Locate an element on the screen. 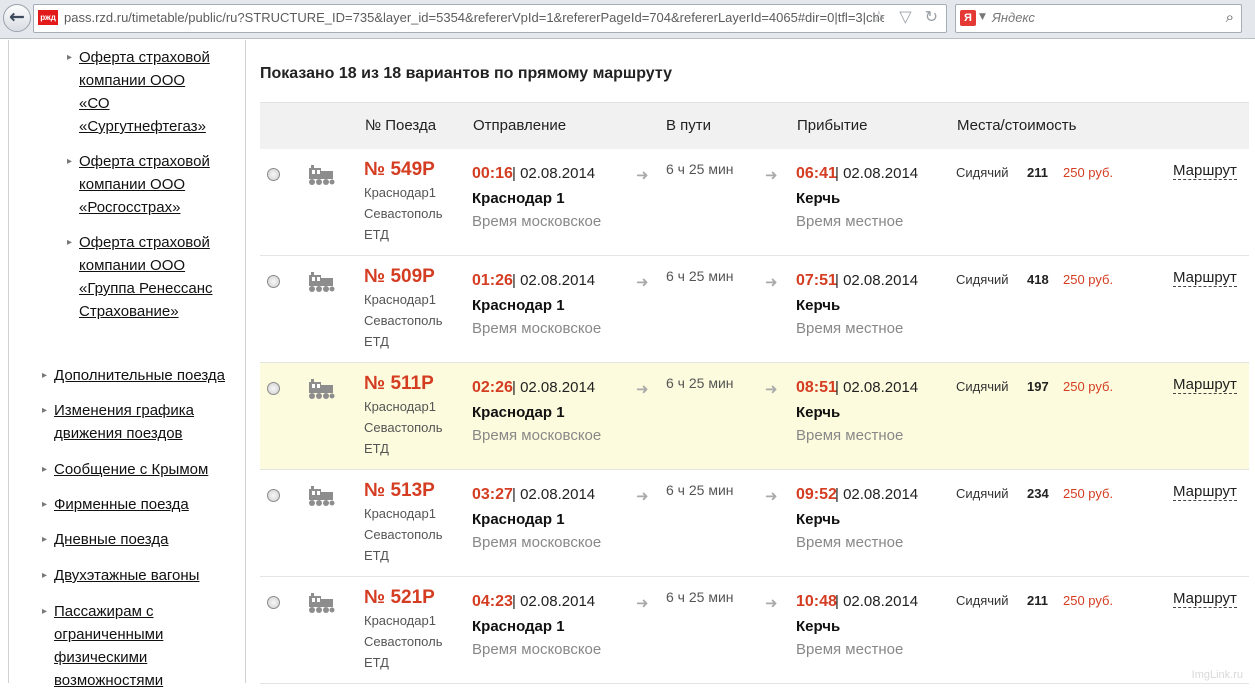 The image size is (1255, 692). departure-time: 00:16 is located at coordinates (492, 173).